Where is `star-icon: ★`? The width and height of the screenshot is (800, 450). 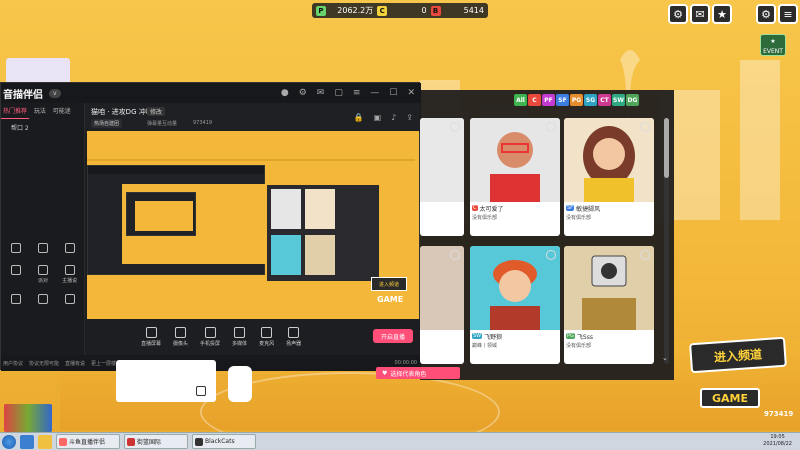 star-icon: ★ is located at coordinates (773, 41).